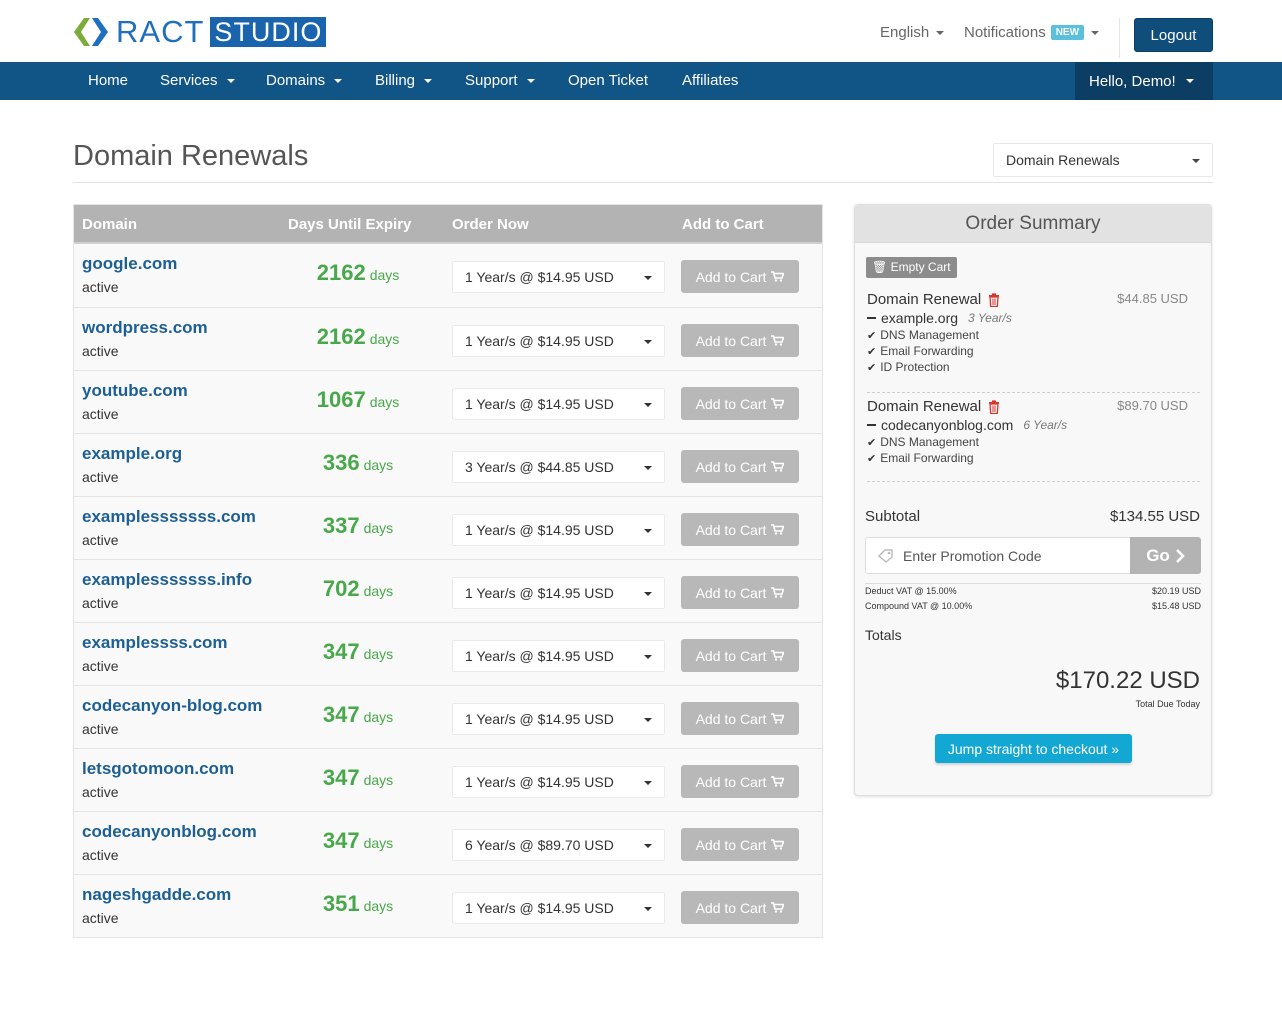 The height and width of the screenshot is (1032, 1282). I want to click on promo-go-button: Go, so click(1165, 555).